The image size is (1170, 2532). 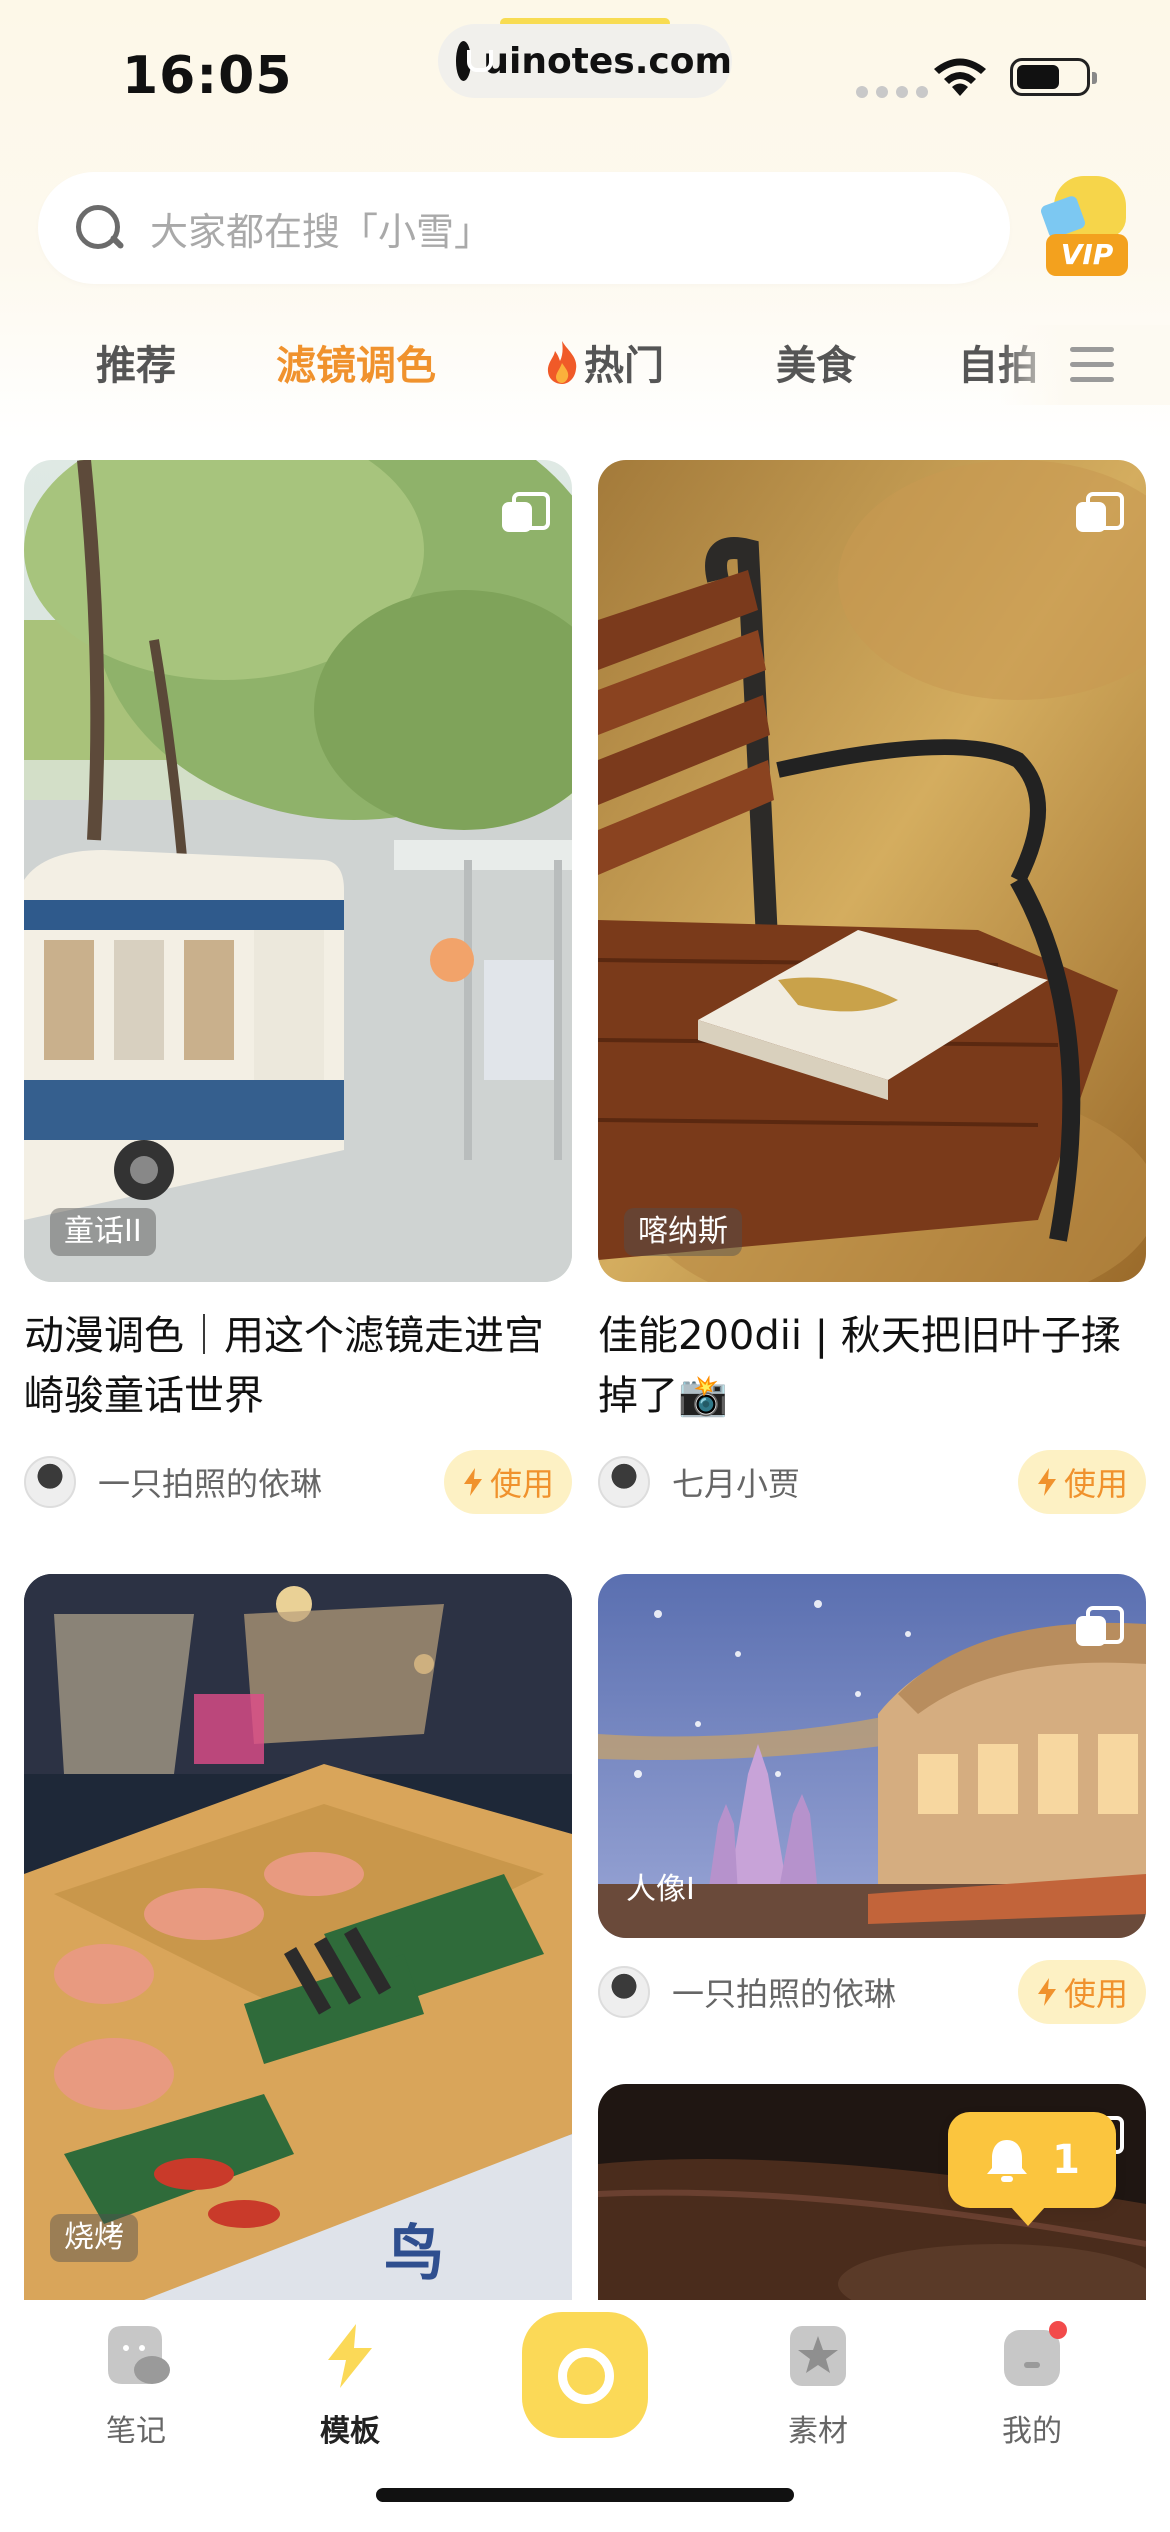 I want to click on red-dot-badge, so click(x=1058, y=2330).